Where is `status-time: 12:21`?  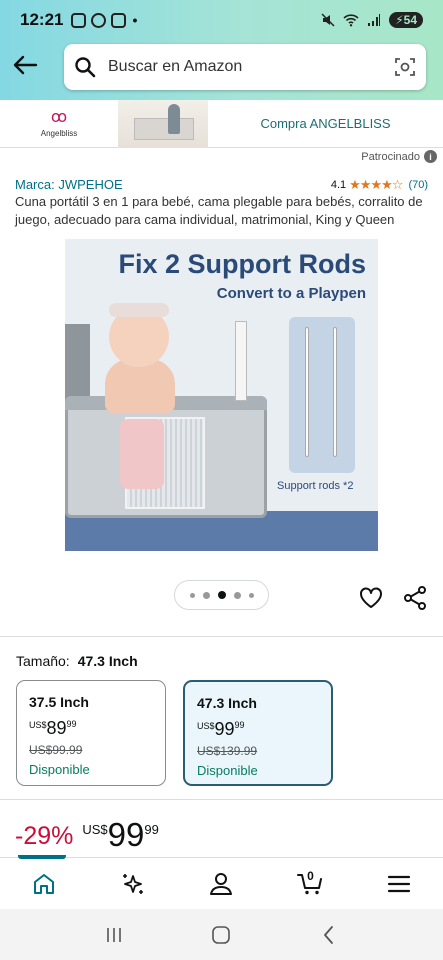 status-time: 12:21 is located at coordinates (42, 19).